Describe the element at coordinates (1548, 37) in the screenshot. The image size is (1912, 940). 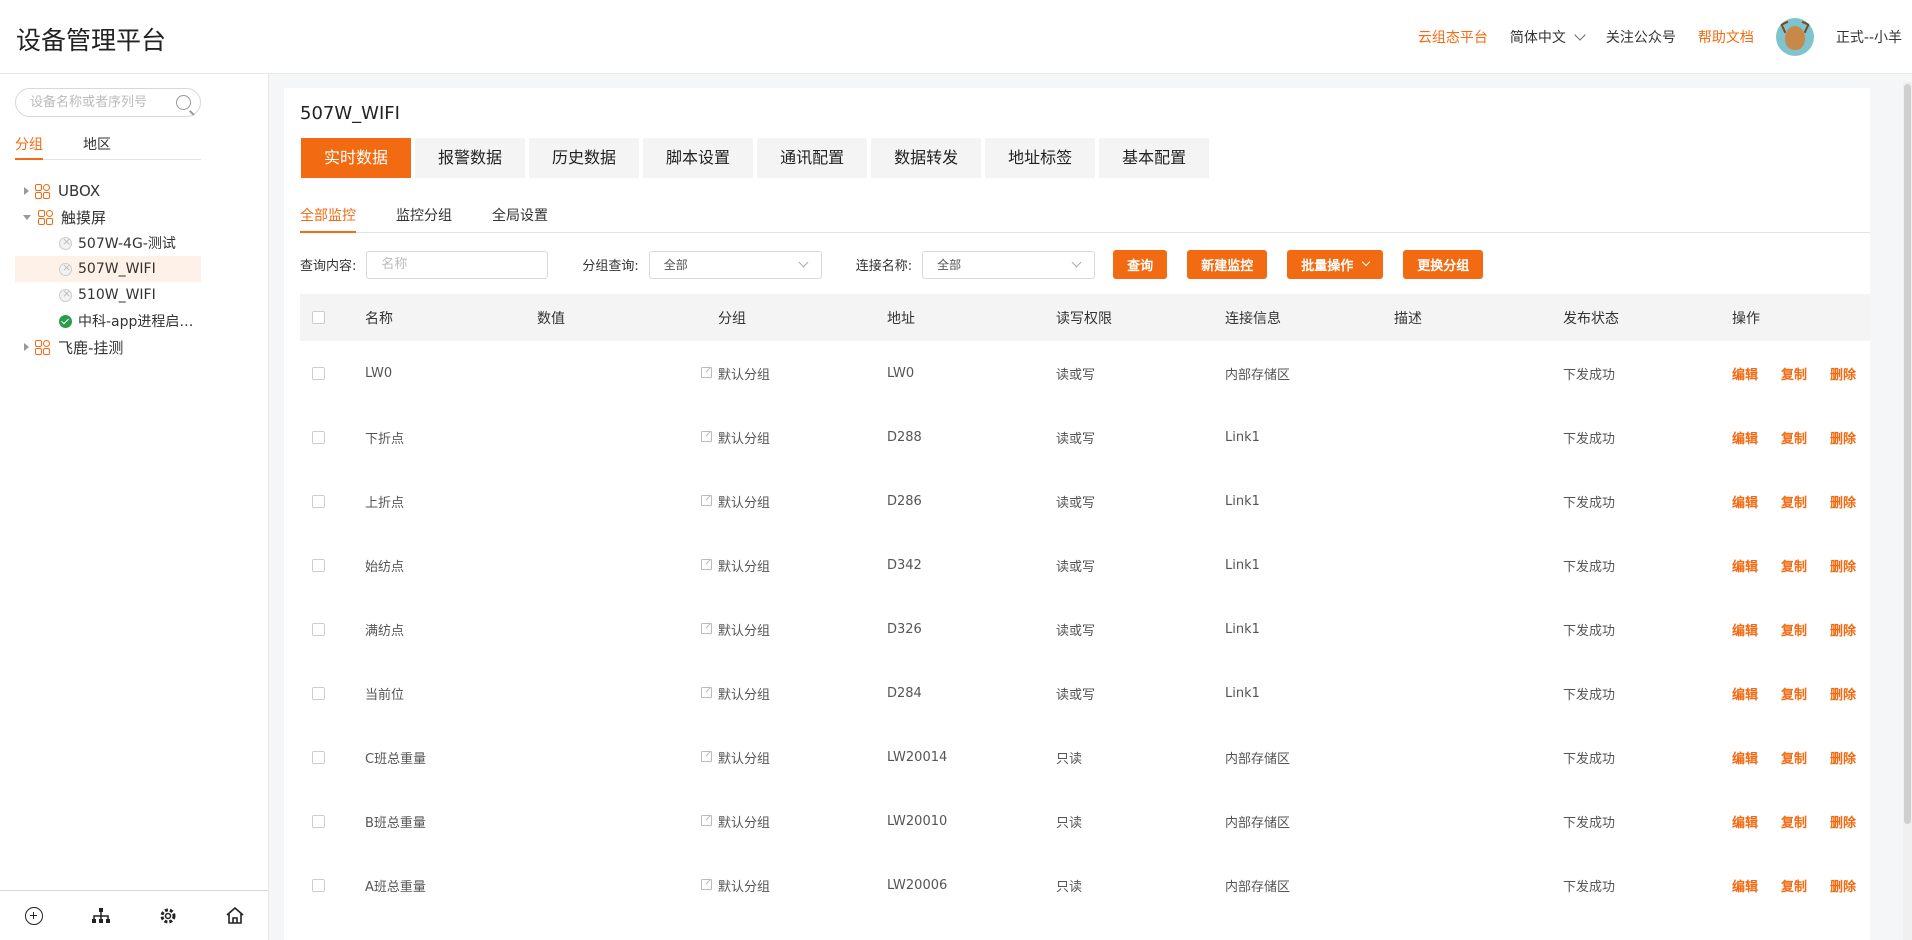
I see `language-select: 简体中文` at that location.